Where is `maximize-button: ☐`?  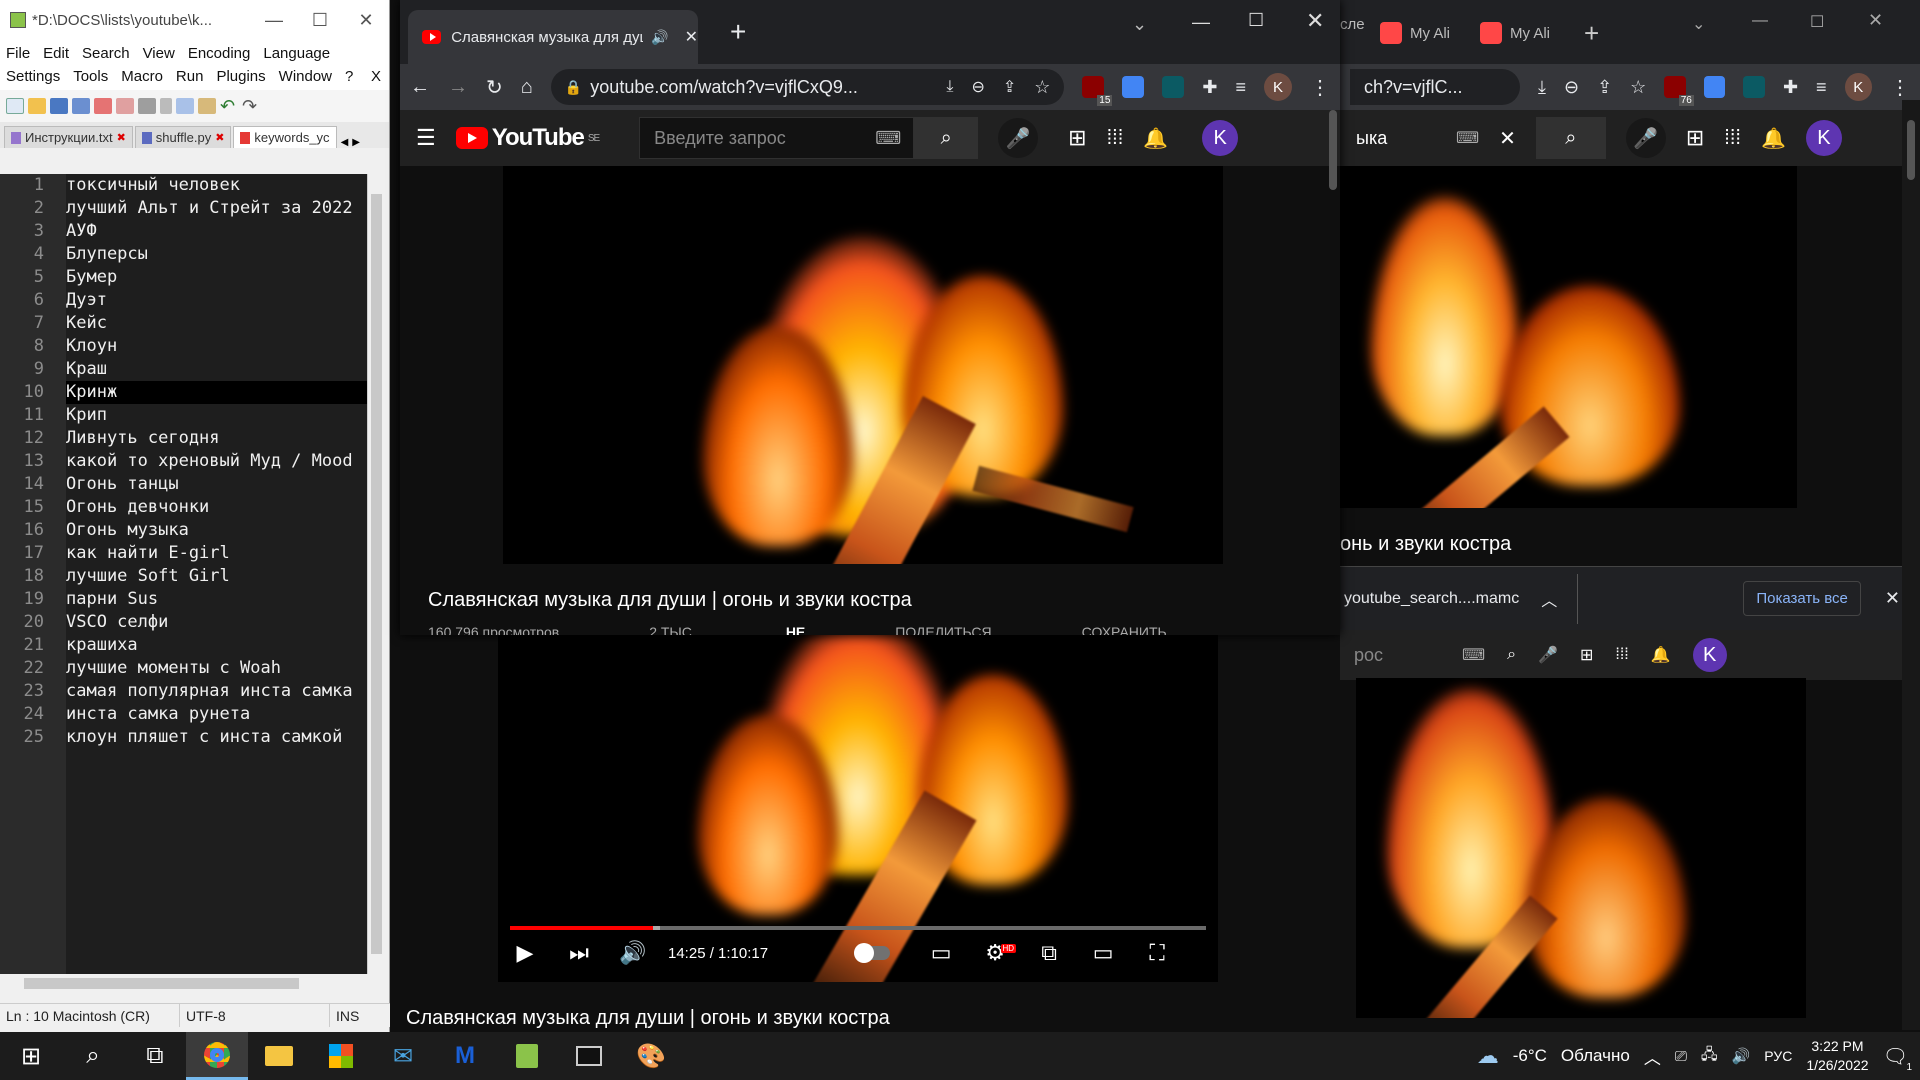
maximize-button: ☐ is located at coordinates (1256, 20).